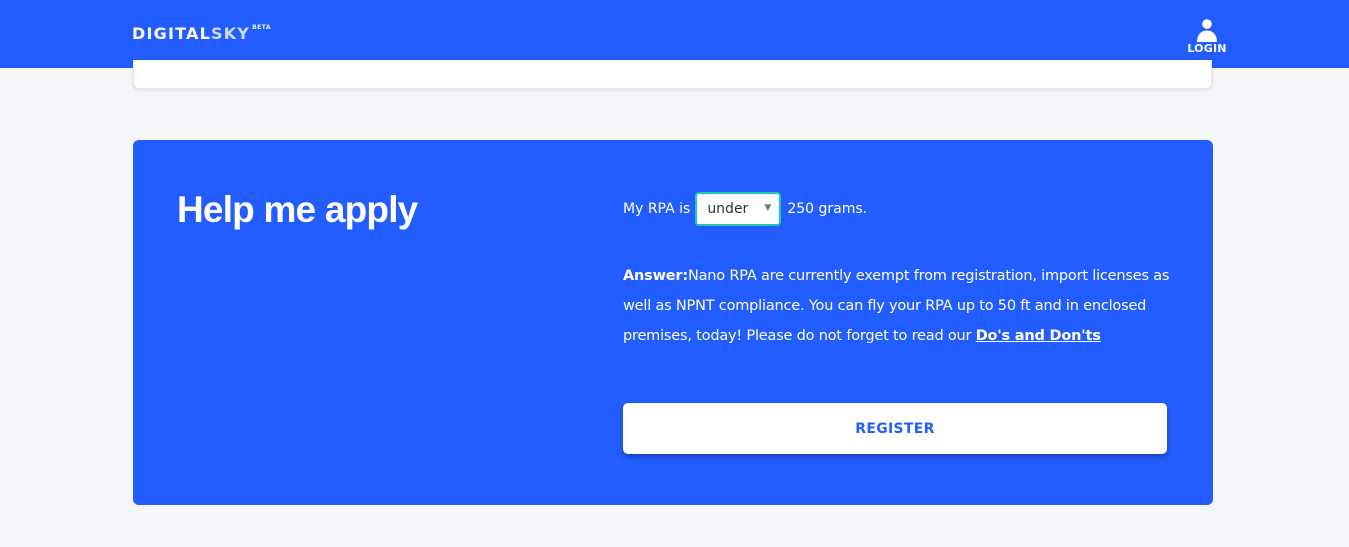 The height and width of the screenshot is (547, 1349). I want to click on digitalsky-logo: DIGITAL SKY BETA, so click(201, 34).